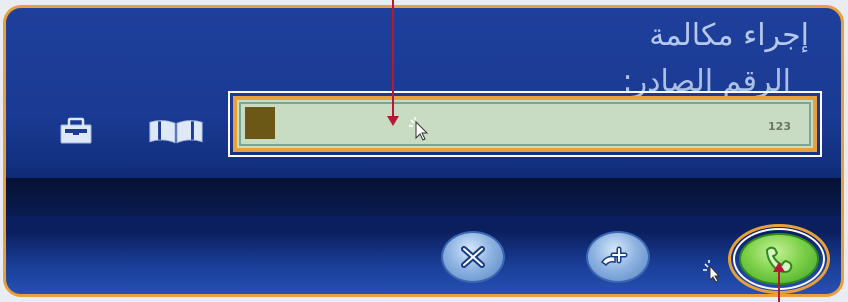 Image resolution: width=848 pixels, height=302 pixels. I want to click on annotation-arrowhead-bottom, so click(779, 267).